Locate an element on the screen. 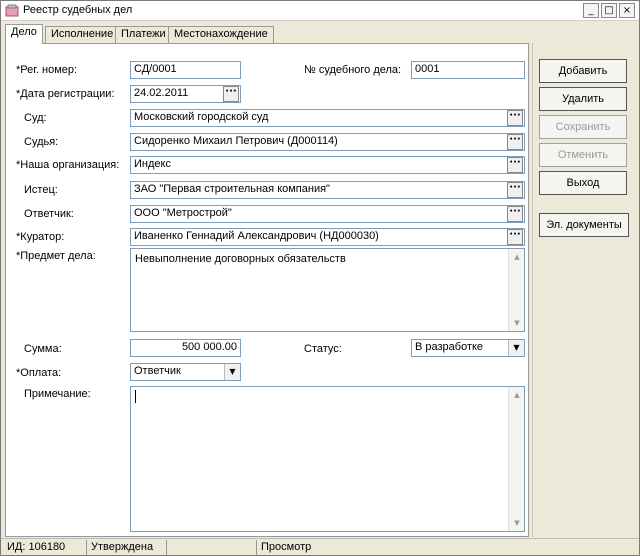  plaintiff-select-button: ··· is located at coordinates (515, 190).